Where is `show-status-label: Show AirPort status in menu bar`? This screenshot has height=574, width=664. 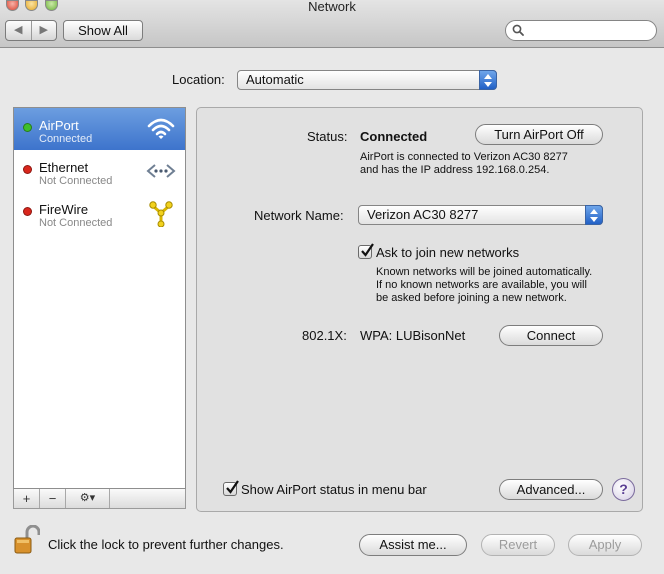
show-status-label: Show AirPort status in menu bar is located at coordinates (334, 489).